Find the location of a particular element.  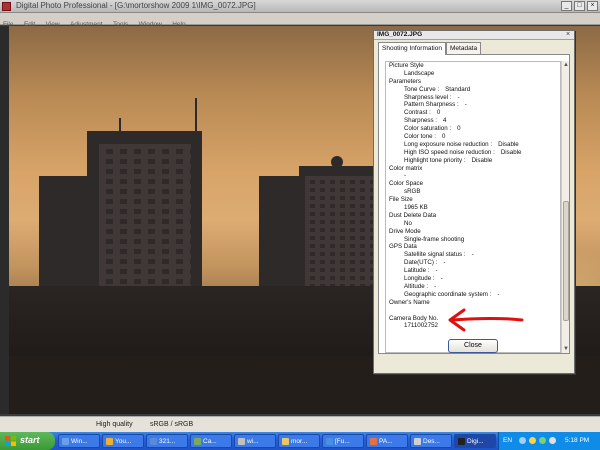

info-row-value: 4 is located at coordinates (445, 121).